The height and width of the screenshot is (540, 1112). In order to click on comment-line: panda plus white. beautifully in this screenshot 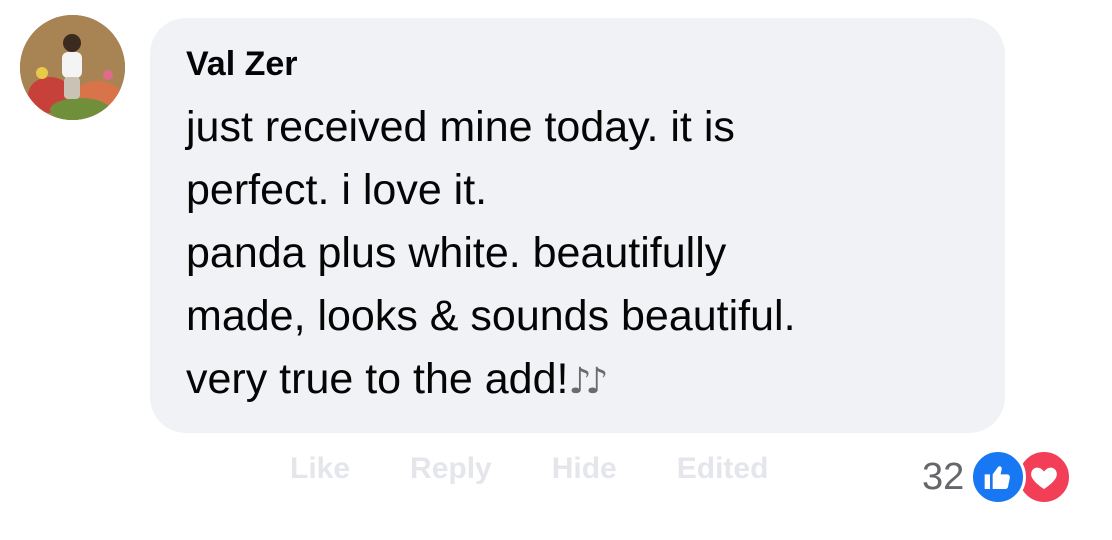, I will do `click(456, 253)`.